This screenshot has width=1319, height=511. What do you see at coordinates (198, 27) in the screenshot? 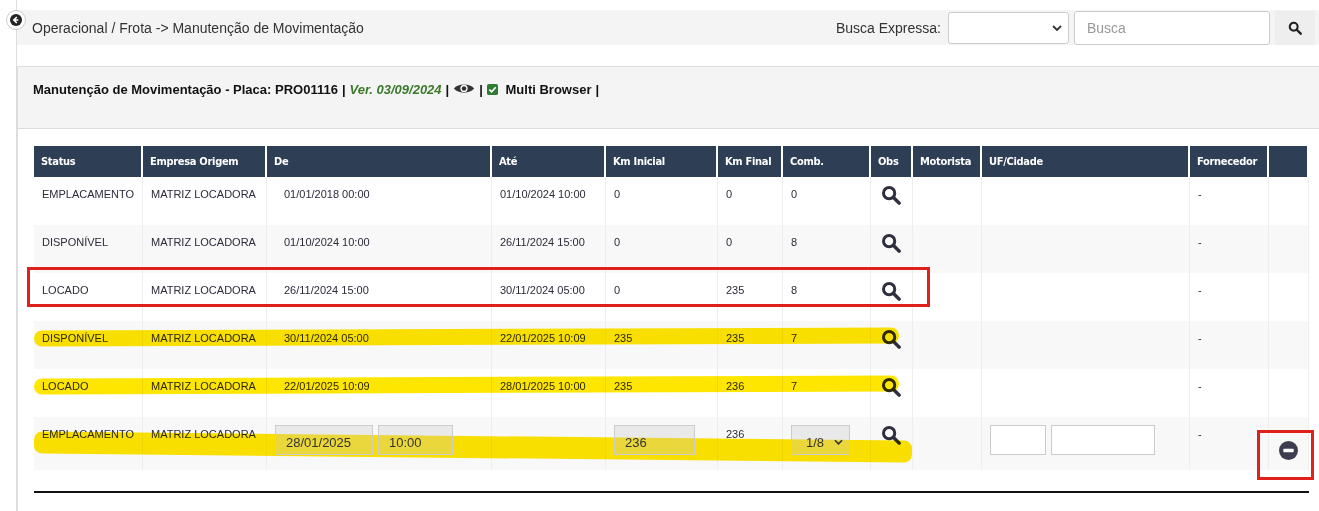
I see `breadcrumb: Operacional / Frota -> Manutenção de Movimentação` at bounding box center [198, 27].